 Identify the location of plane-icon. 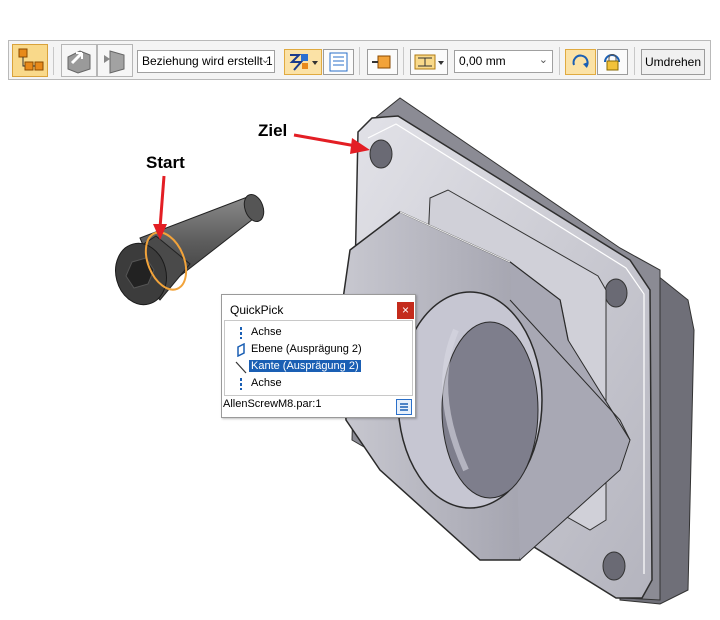
(241, 350).